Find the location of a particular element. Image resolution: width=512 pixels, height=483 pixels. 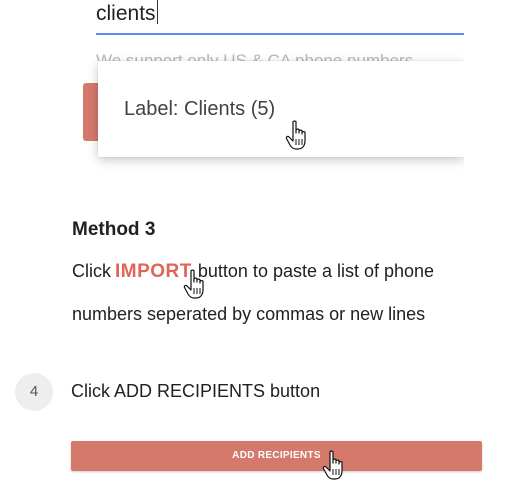

step-4-text: Click ADD RECIPIENTS button is located at coordinates (196, 391).